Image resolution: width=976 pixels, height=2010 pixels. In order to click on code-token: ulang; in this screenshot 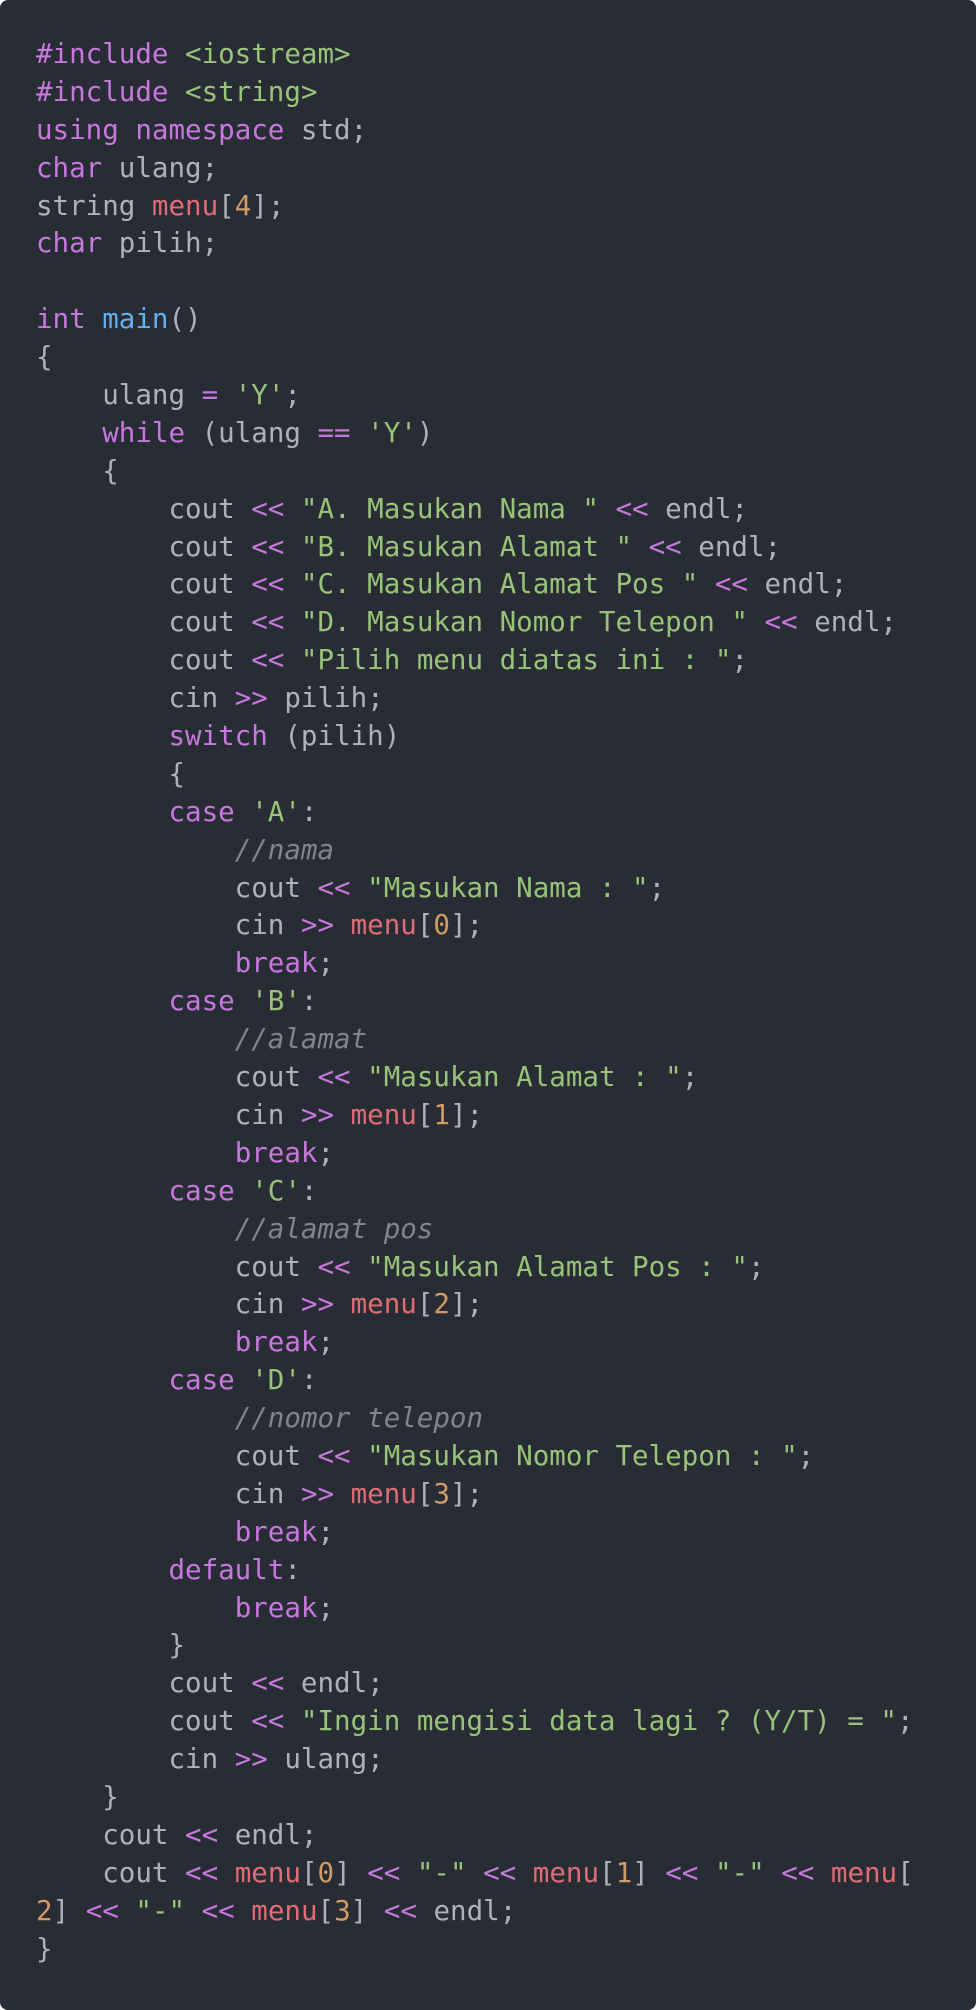, I will do `click(325, 1759)`.